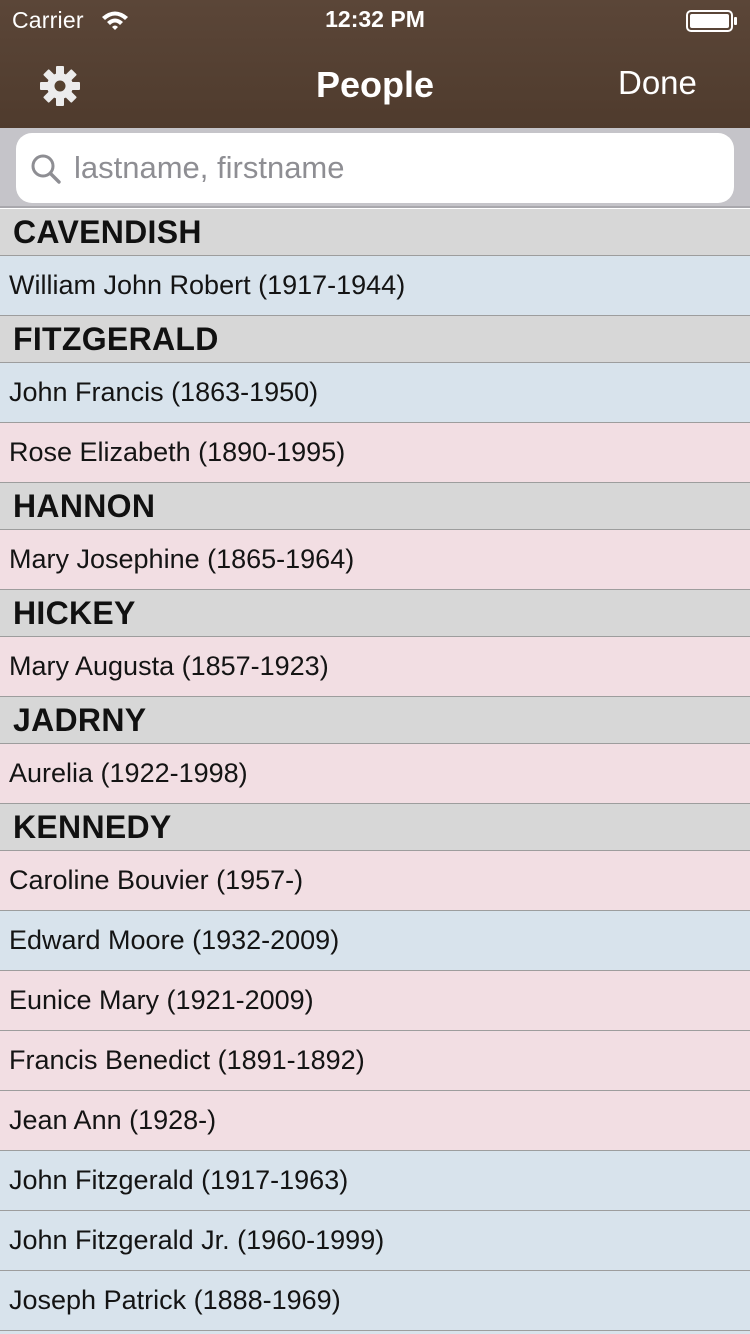  I want to click on person-row: John Francis (1863-1950), so click(375, 393).